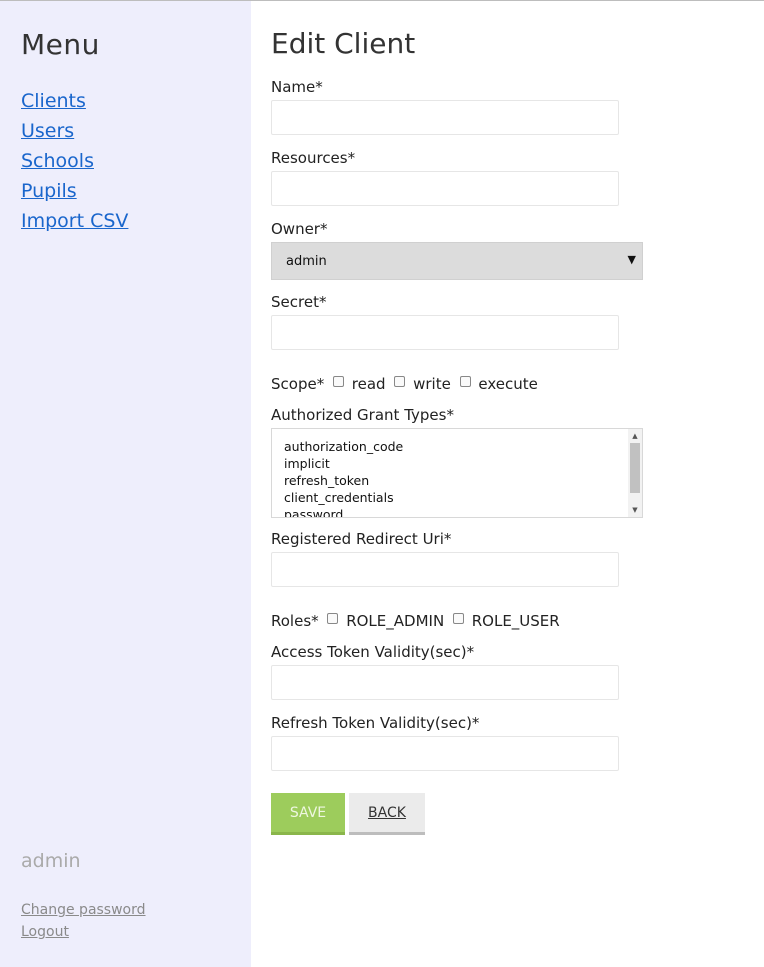 Image resolution: width=764 pixels, height=967 pixels. Describe the element at coordinates (51, 861) in the screenshot. I see `current-username: admin` at that location.